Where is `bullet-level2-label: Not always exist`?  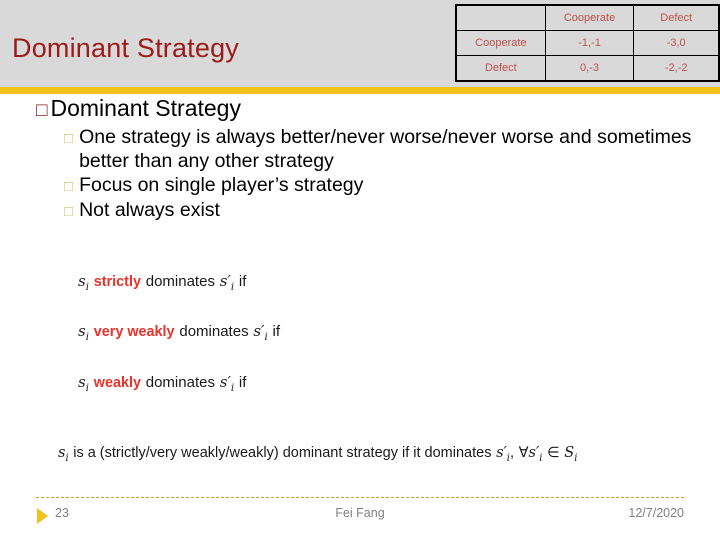 bullet-level2-label: Not always exist is located at coordinates (149, 210).